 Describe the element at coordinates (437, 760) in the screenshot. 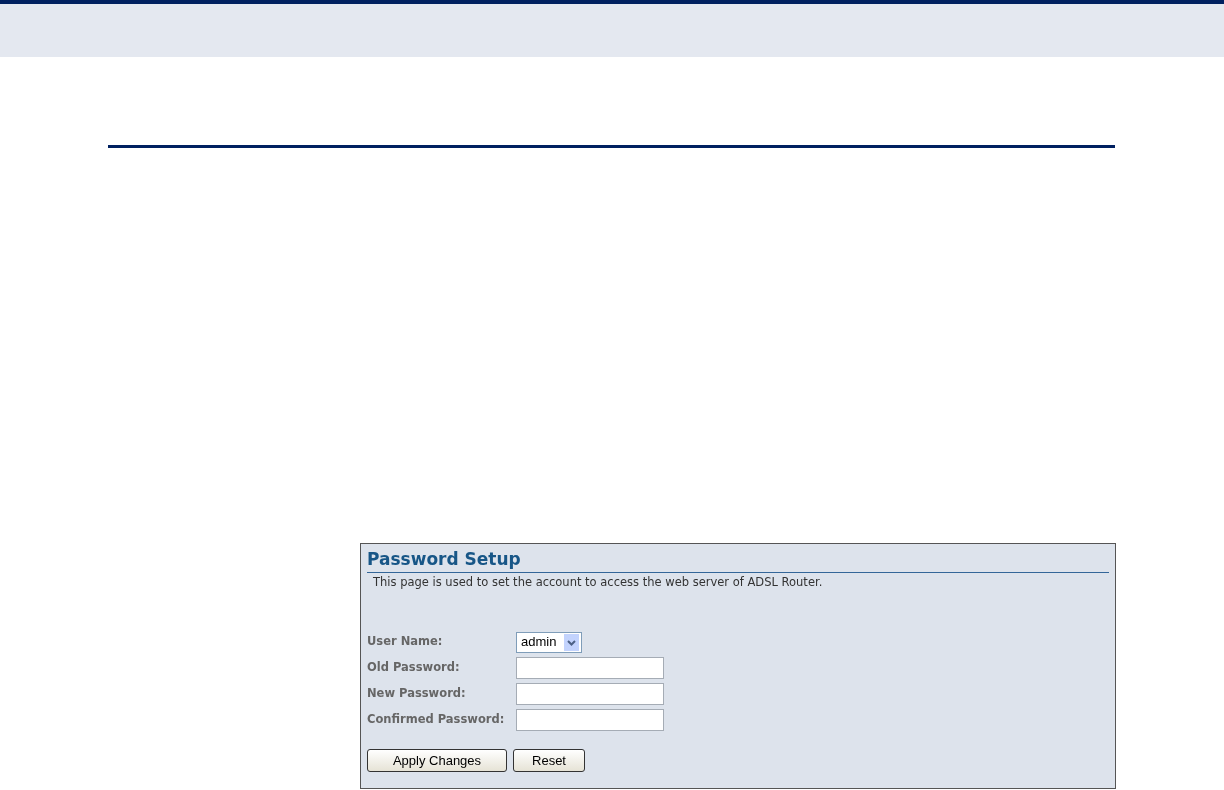

I see `form-button: Apply Changes` at that location.